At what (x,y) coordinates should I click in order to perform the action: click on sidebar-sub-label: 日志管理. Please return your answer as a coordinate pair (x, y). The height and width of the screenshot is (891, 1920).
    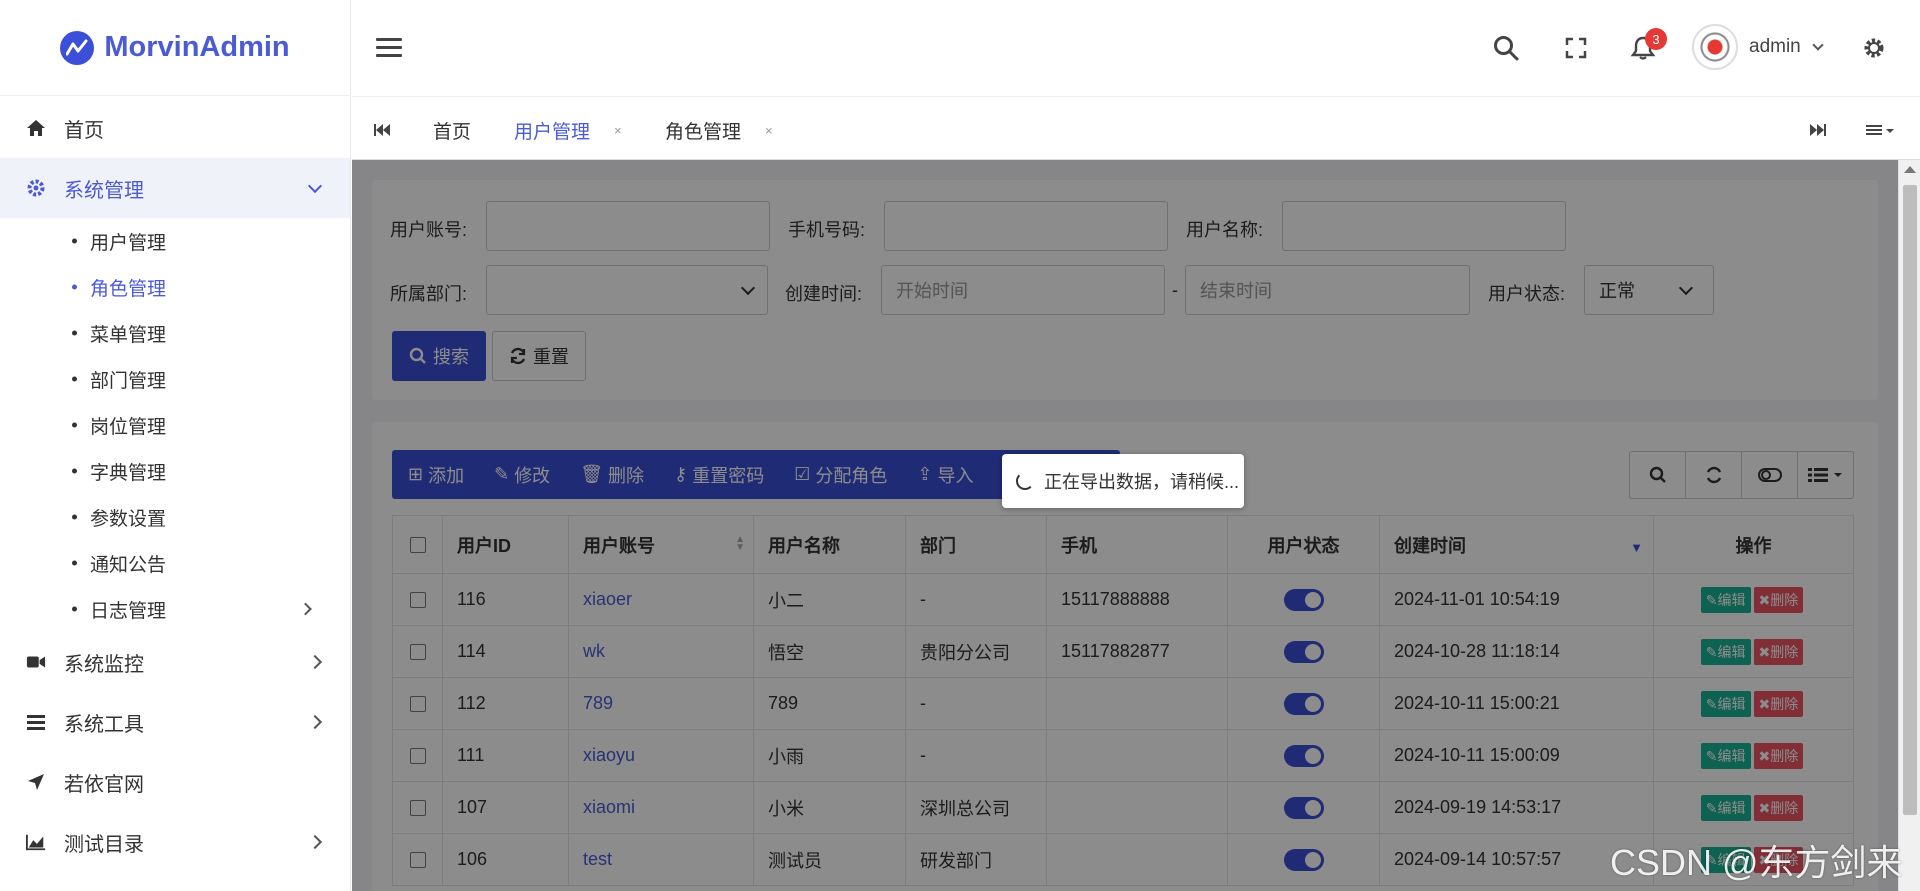
    Looking at the image, I should click on (128, 611).